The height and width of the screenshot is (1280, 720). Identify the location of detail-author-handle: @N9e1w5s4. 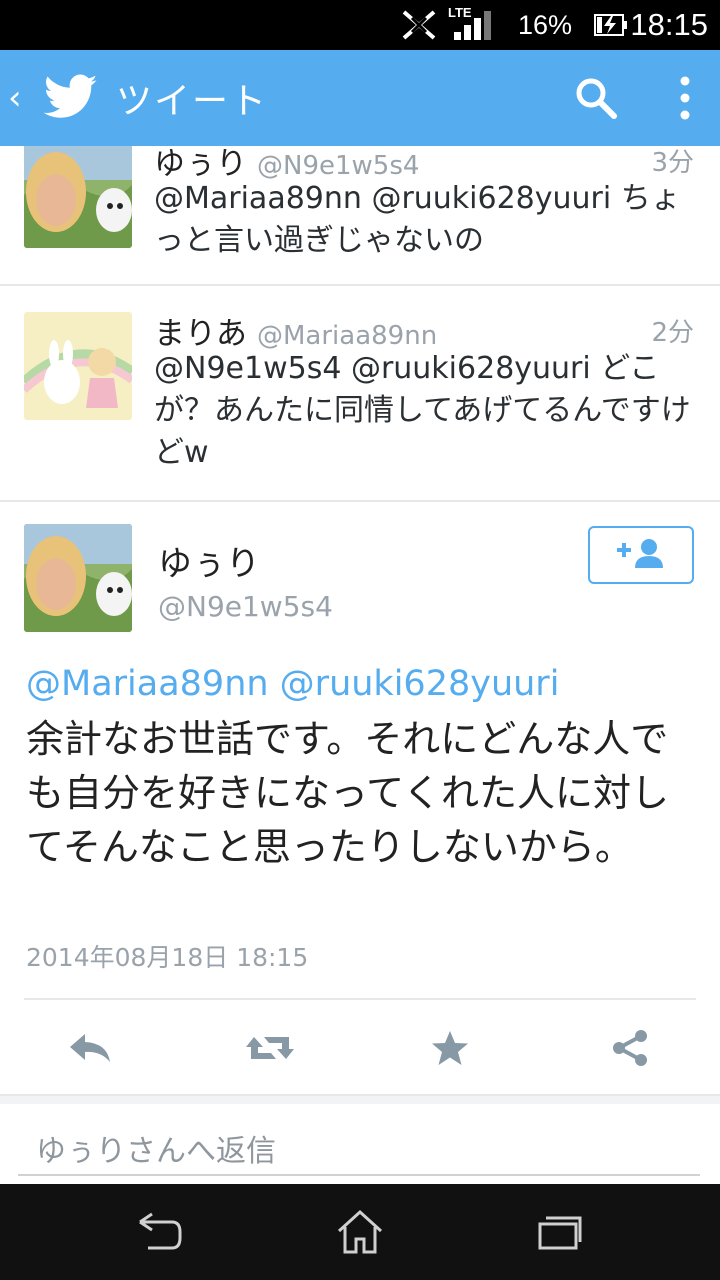
(245, 606).